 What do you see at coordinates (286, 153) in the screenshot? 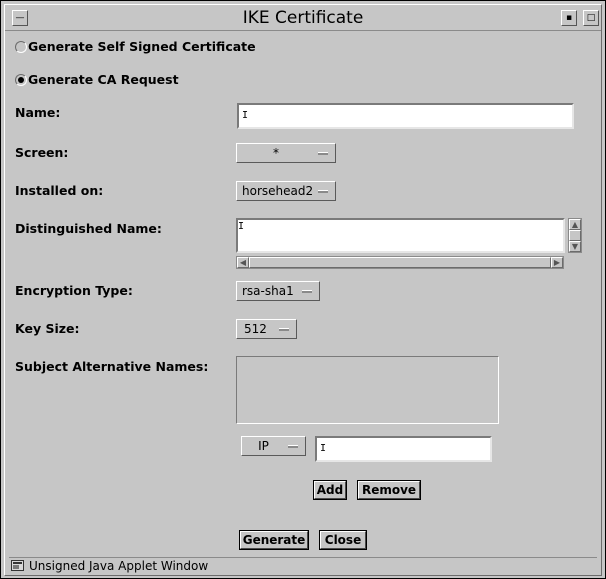
I see `screen-dropdown: *` at bounding box center [286, 153].